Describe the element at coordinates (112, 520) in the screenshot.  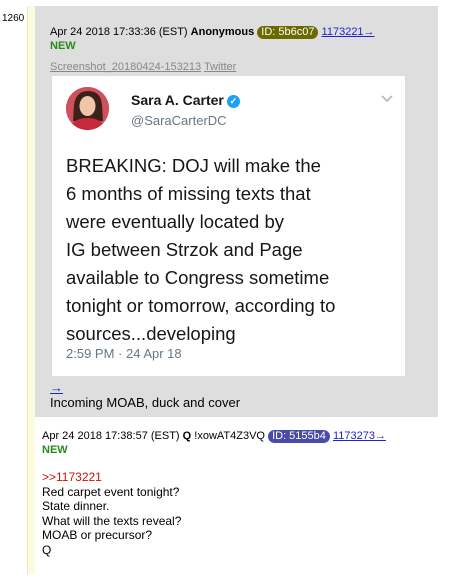
I see `message-line: What will the texts reveal?` at that location.